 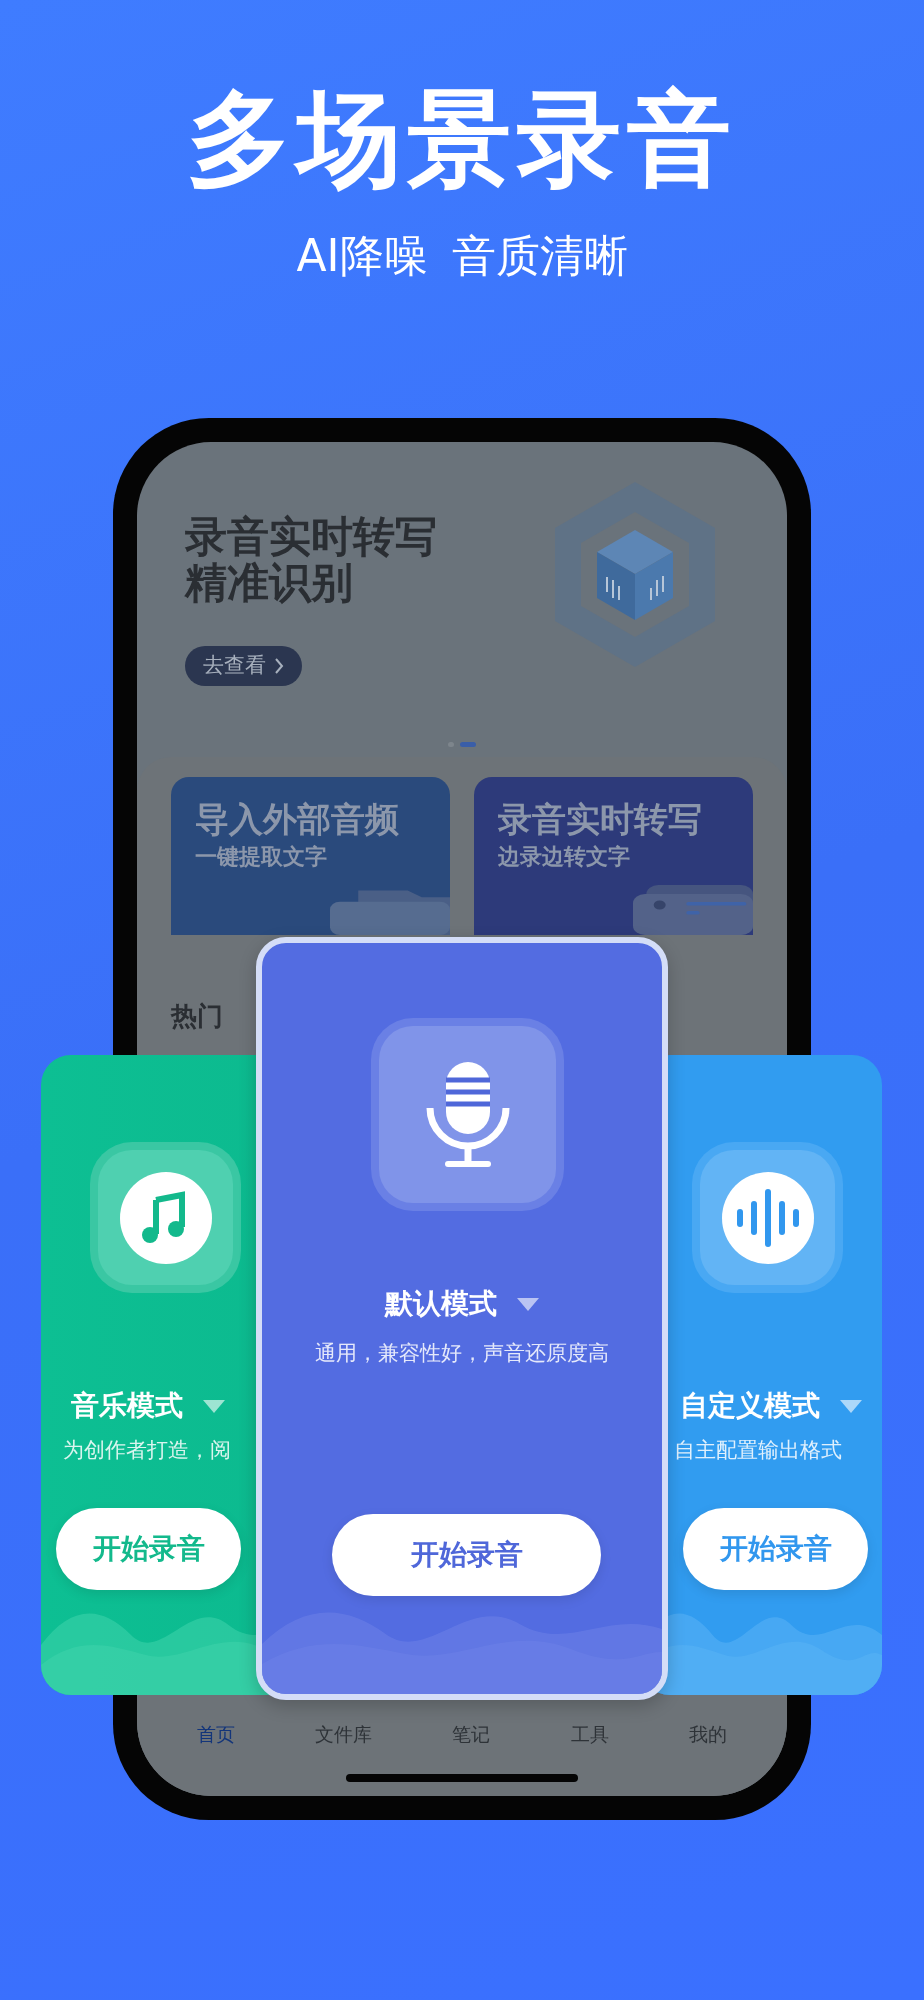 What do you see at coordinates (297, 819) in the screenshot?
I see `feature-title: 导入外部音频` at bounding box center [297, 819].